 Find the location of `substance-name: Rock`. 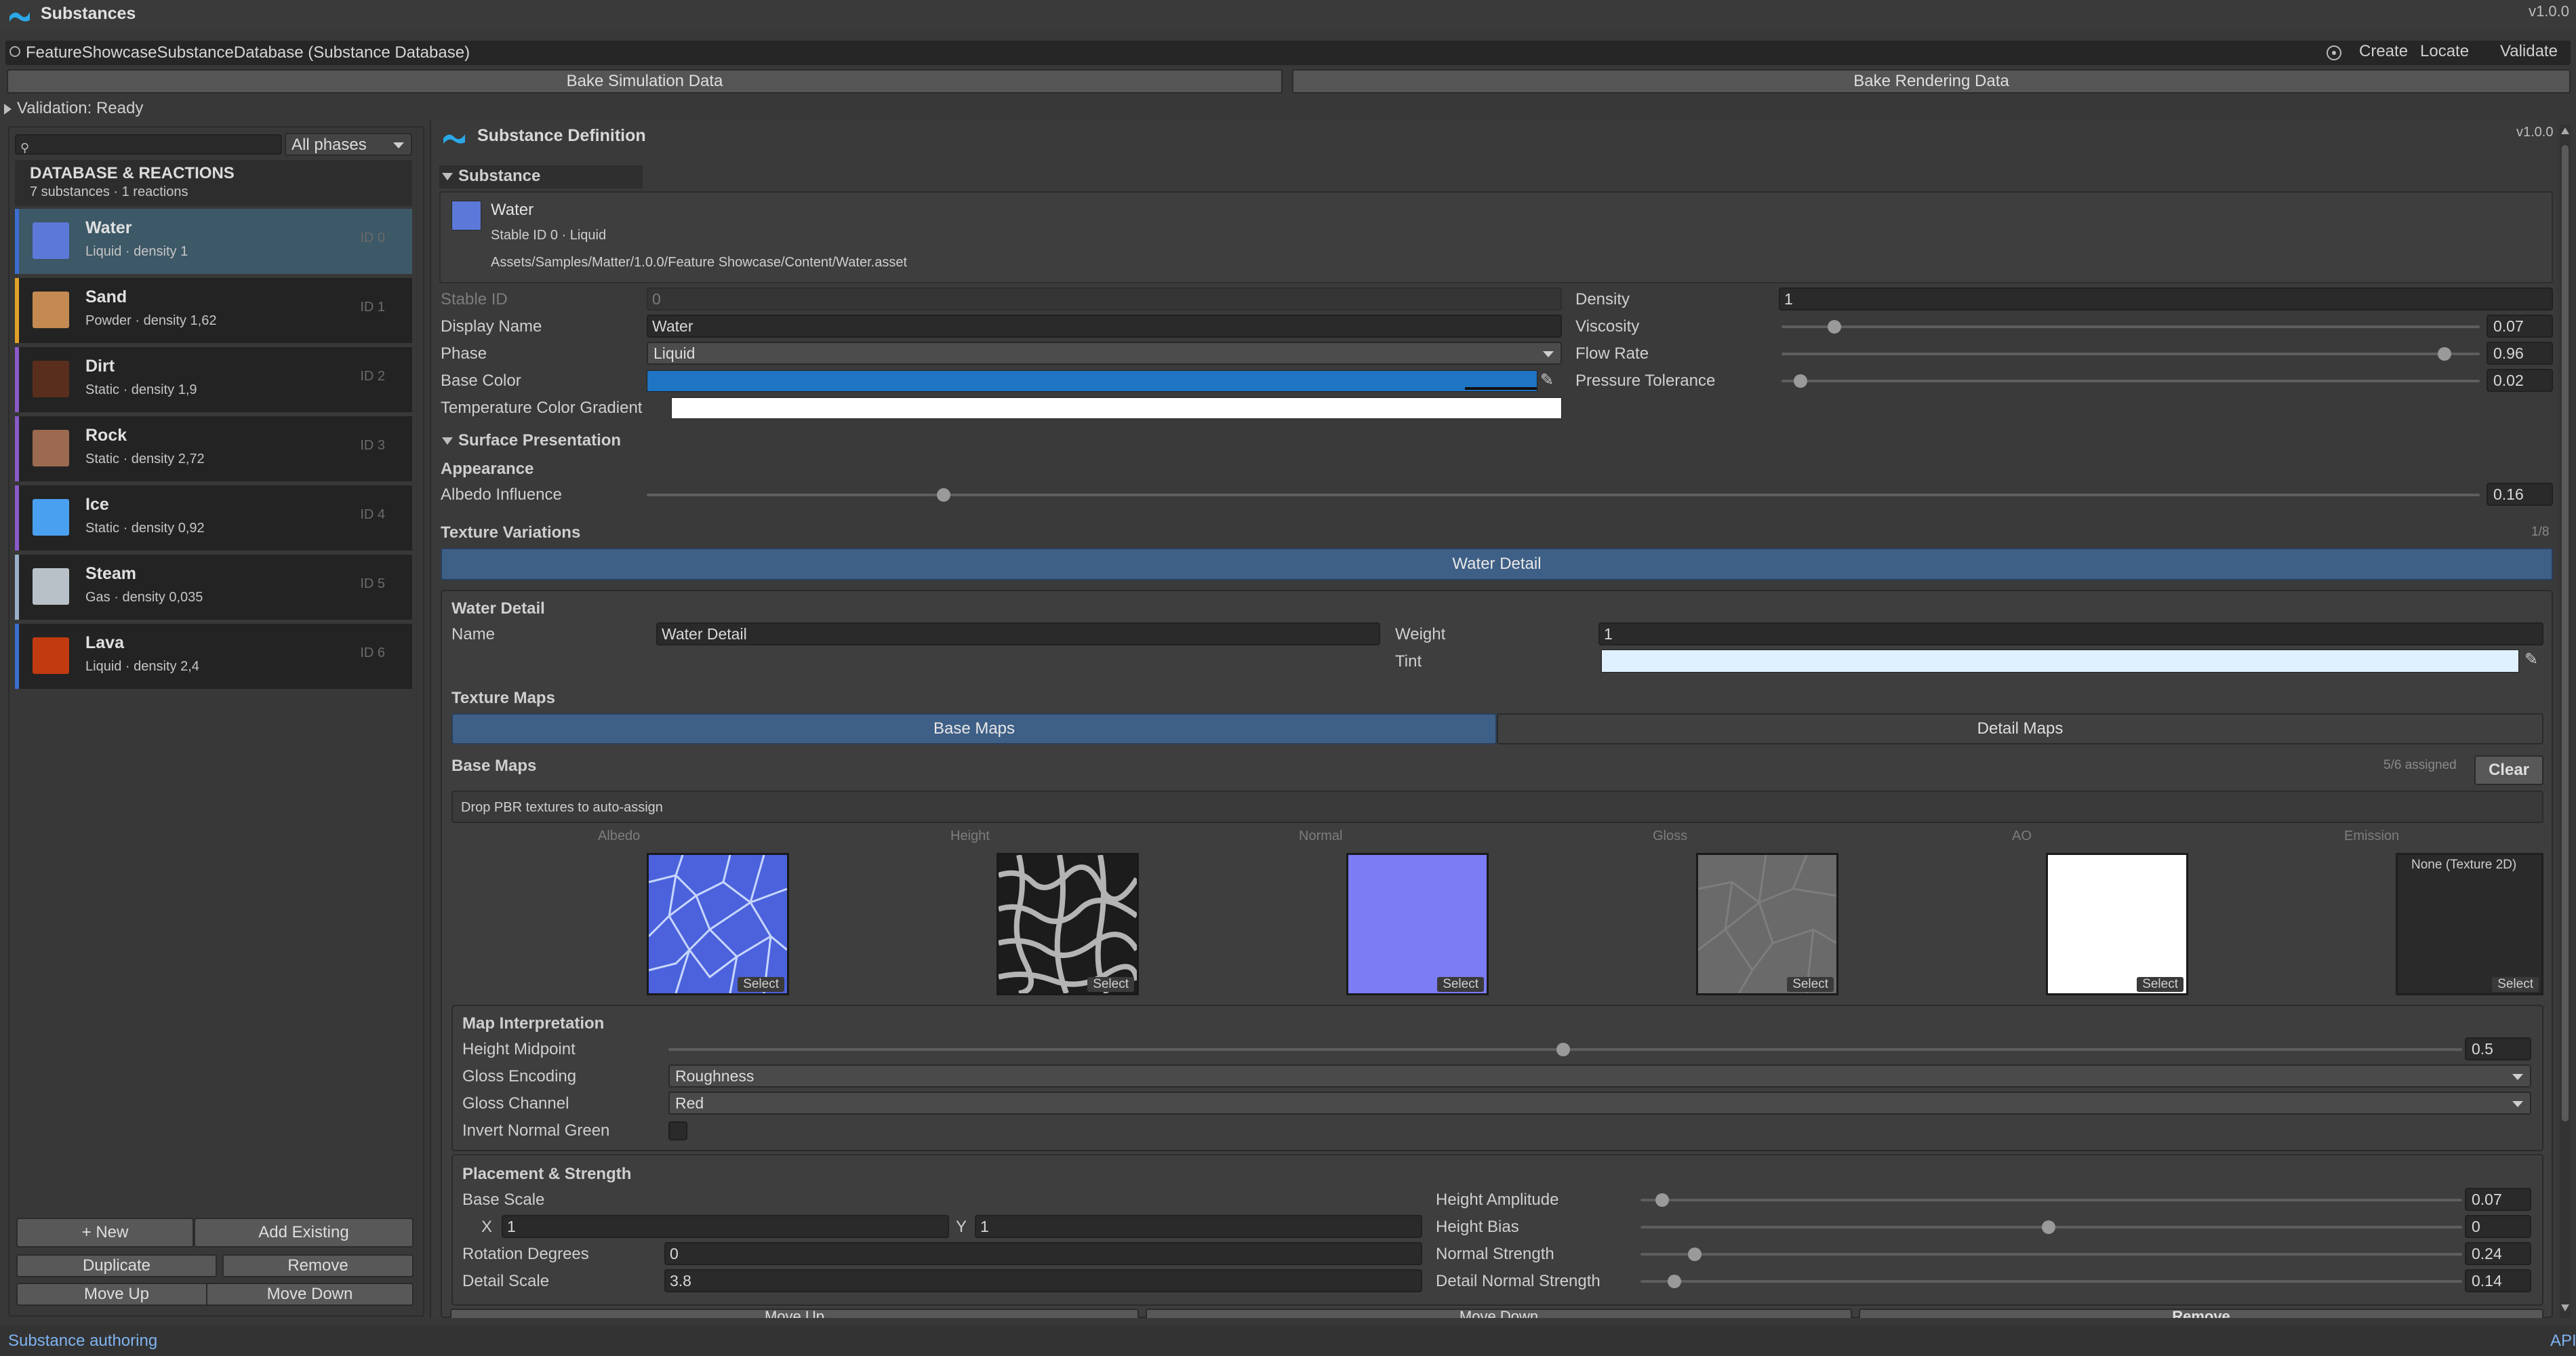

substance-name: Rock is located at coordinates (106, 436).